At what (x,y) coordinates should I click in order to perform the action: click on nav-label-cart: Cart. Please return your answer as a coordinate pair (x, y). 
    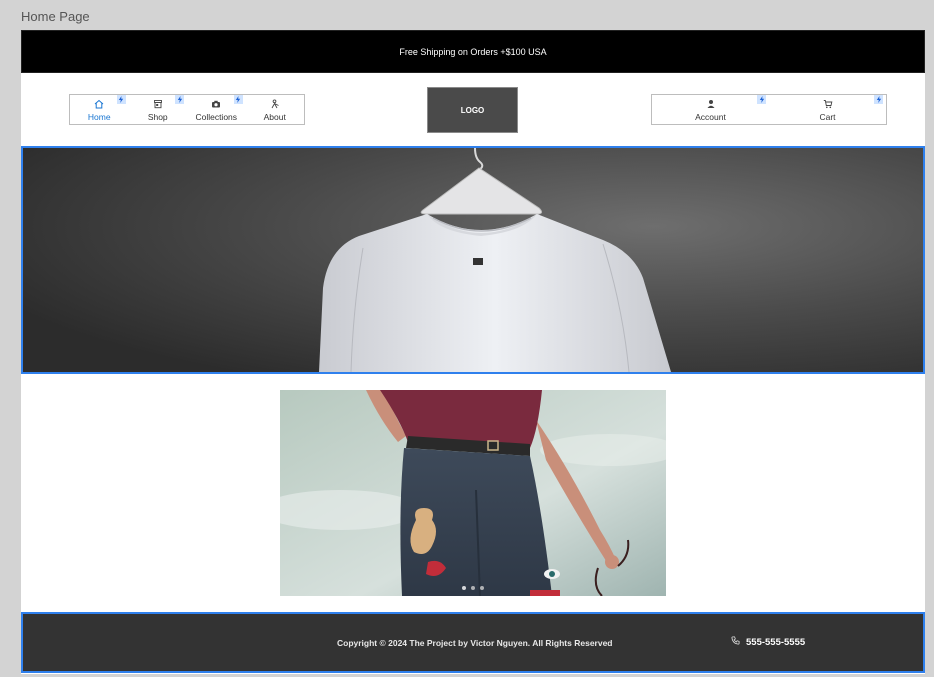
    Looking at the image, I should click on (827, 117).